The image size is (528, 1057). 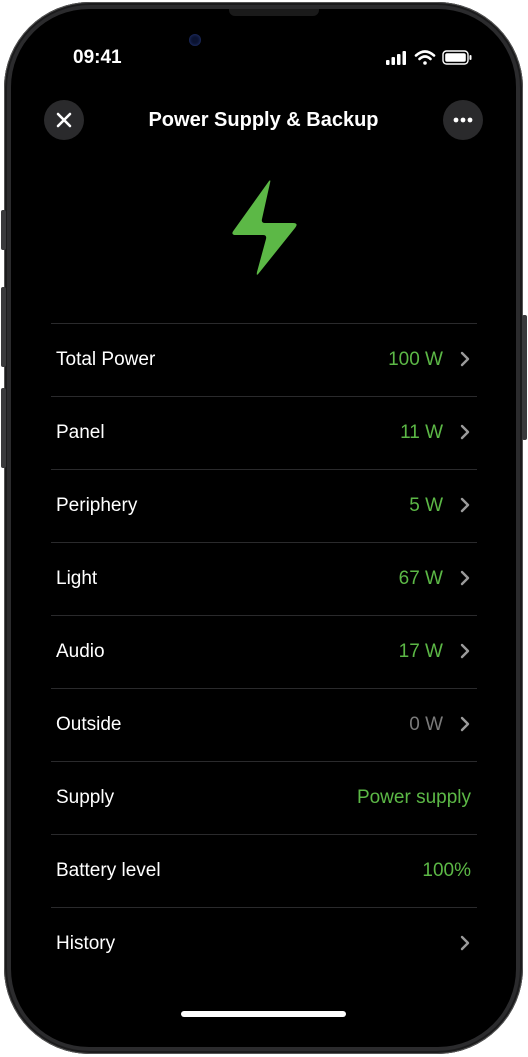 I want to click on speaker-grille, so click(x=274, y=12).